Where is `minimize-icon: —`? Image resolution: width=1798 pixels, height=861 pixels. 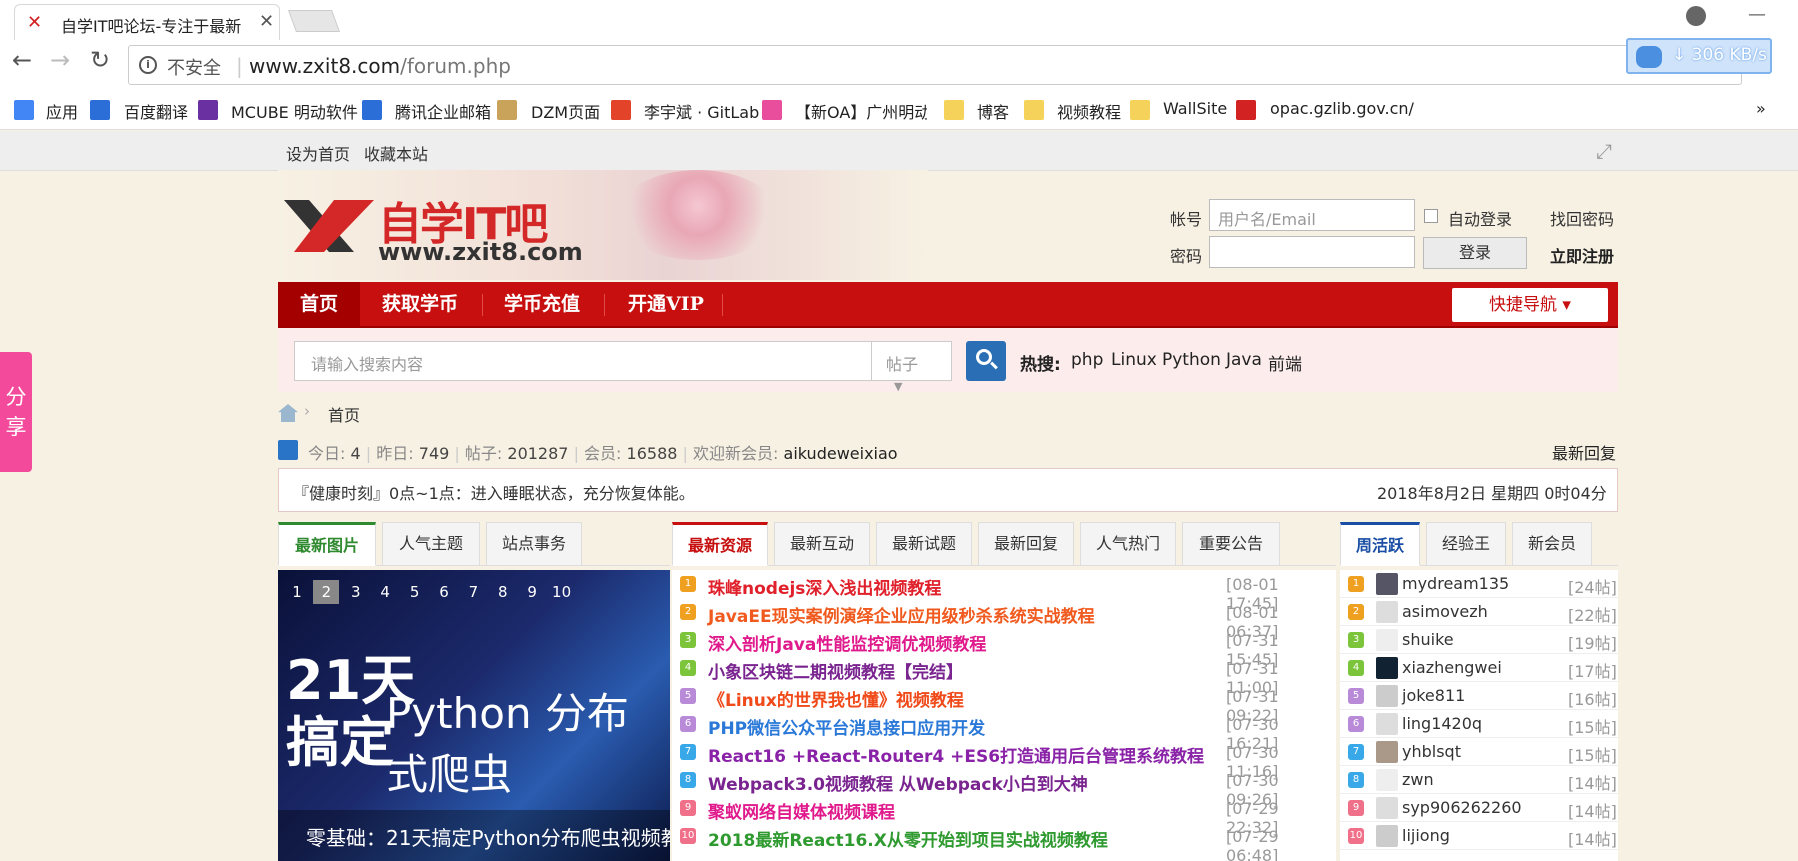 minimize-icon: — is located at coordinates (1760, 14).